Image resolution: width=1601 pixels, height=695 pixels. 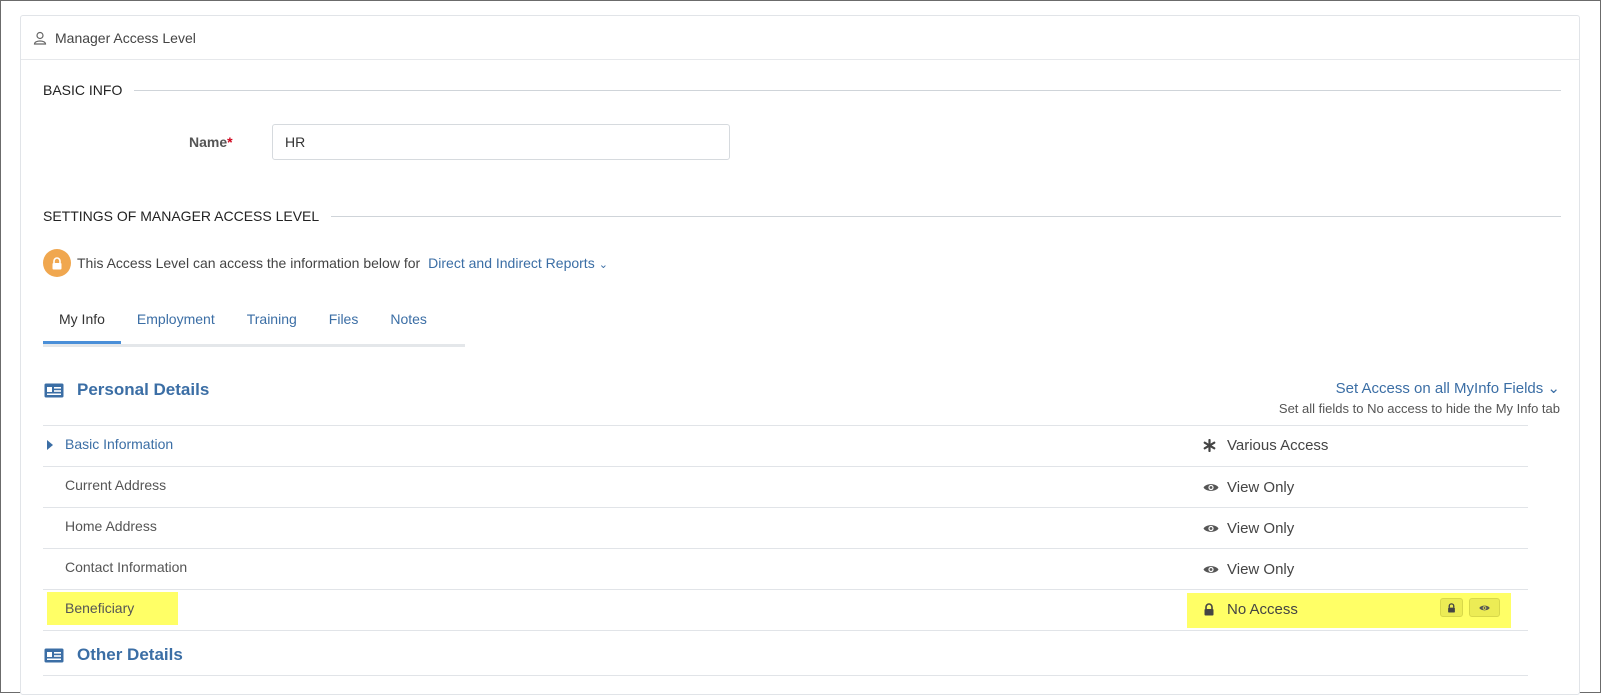 I want to click on row-label: Beneficiary, so click(x=100, y=608).